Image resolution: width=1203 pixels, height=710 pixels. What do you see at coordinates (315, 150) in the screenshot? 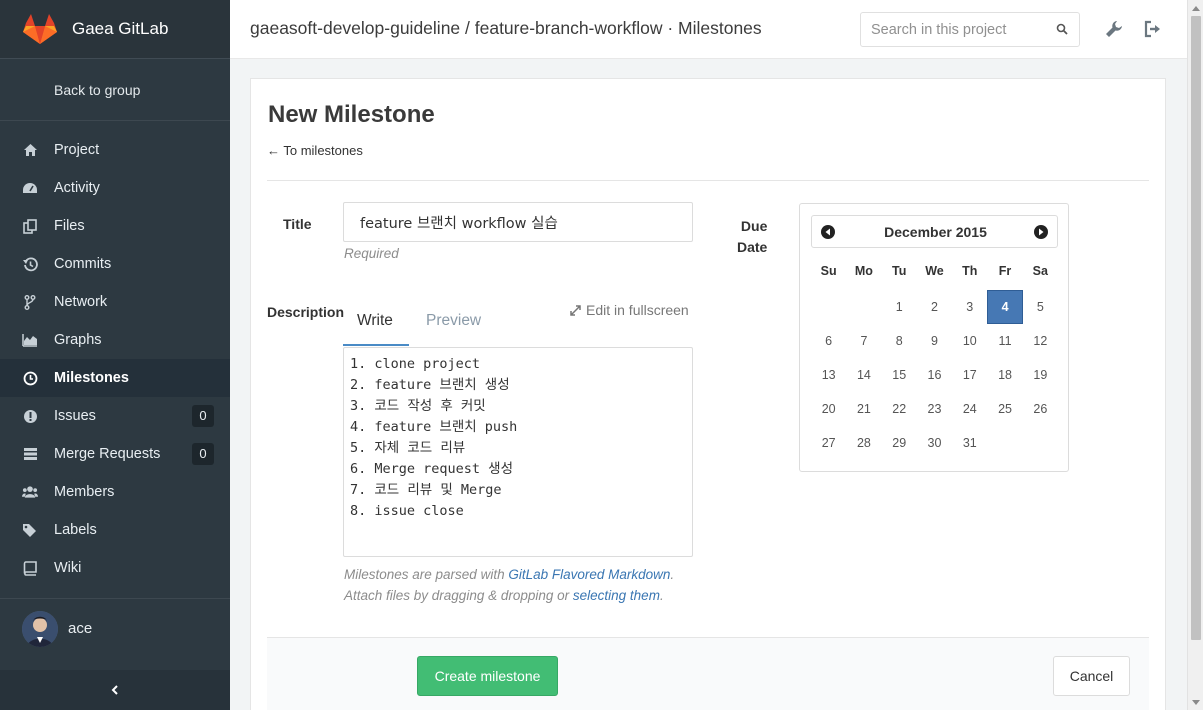
I see `to-milestones-link: ← To milestones` at bounding box center [315, 150].